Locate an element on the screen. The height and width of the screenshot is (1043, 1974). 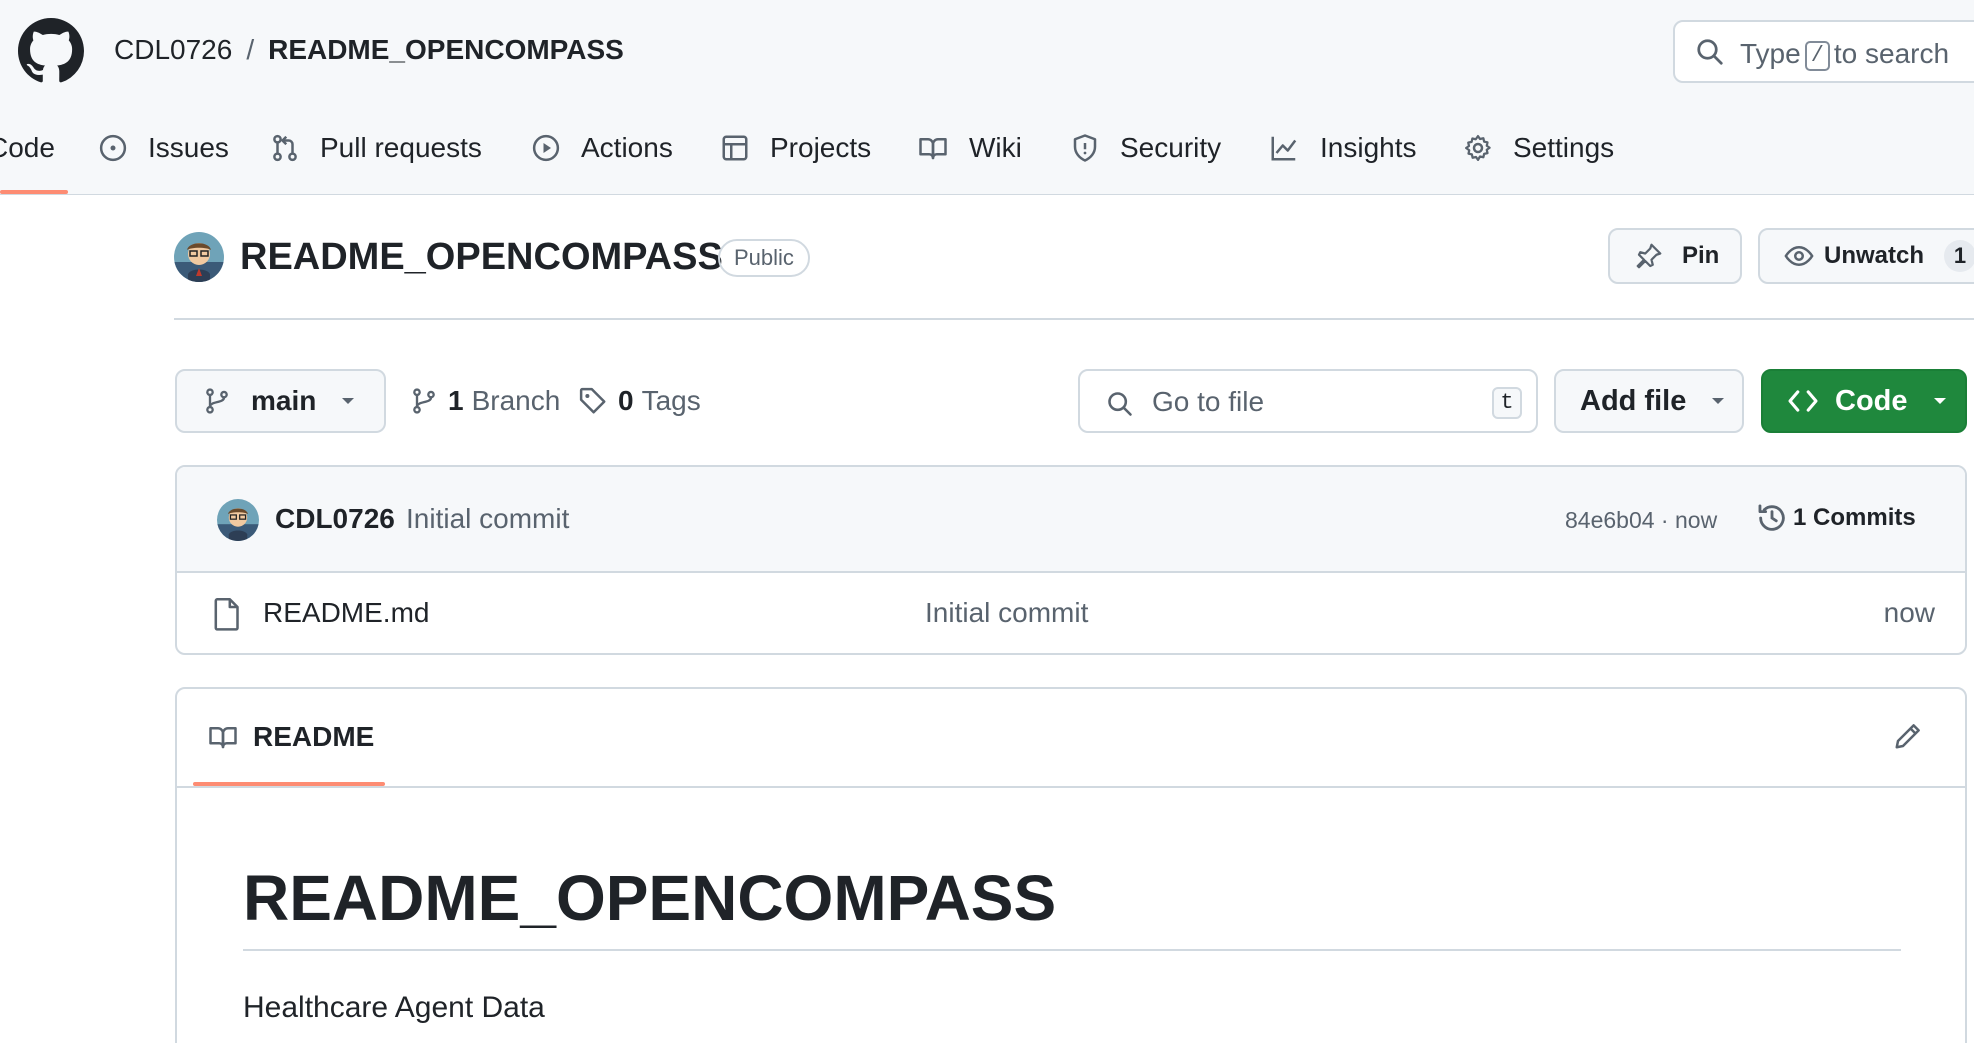
tab-issues: Issues is located at coordinates (163, 148).